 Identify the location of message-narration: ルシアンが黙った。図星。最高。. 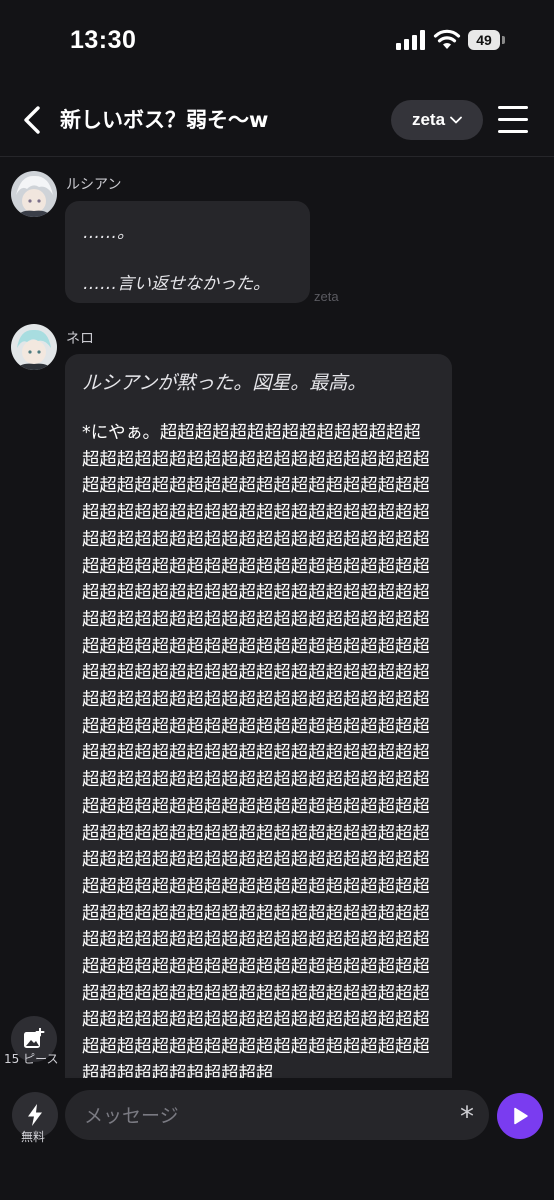
(224, 383).